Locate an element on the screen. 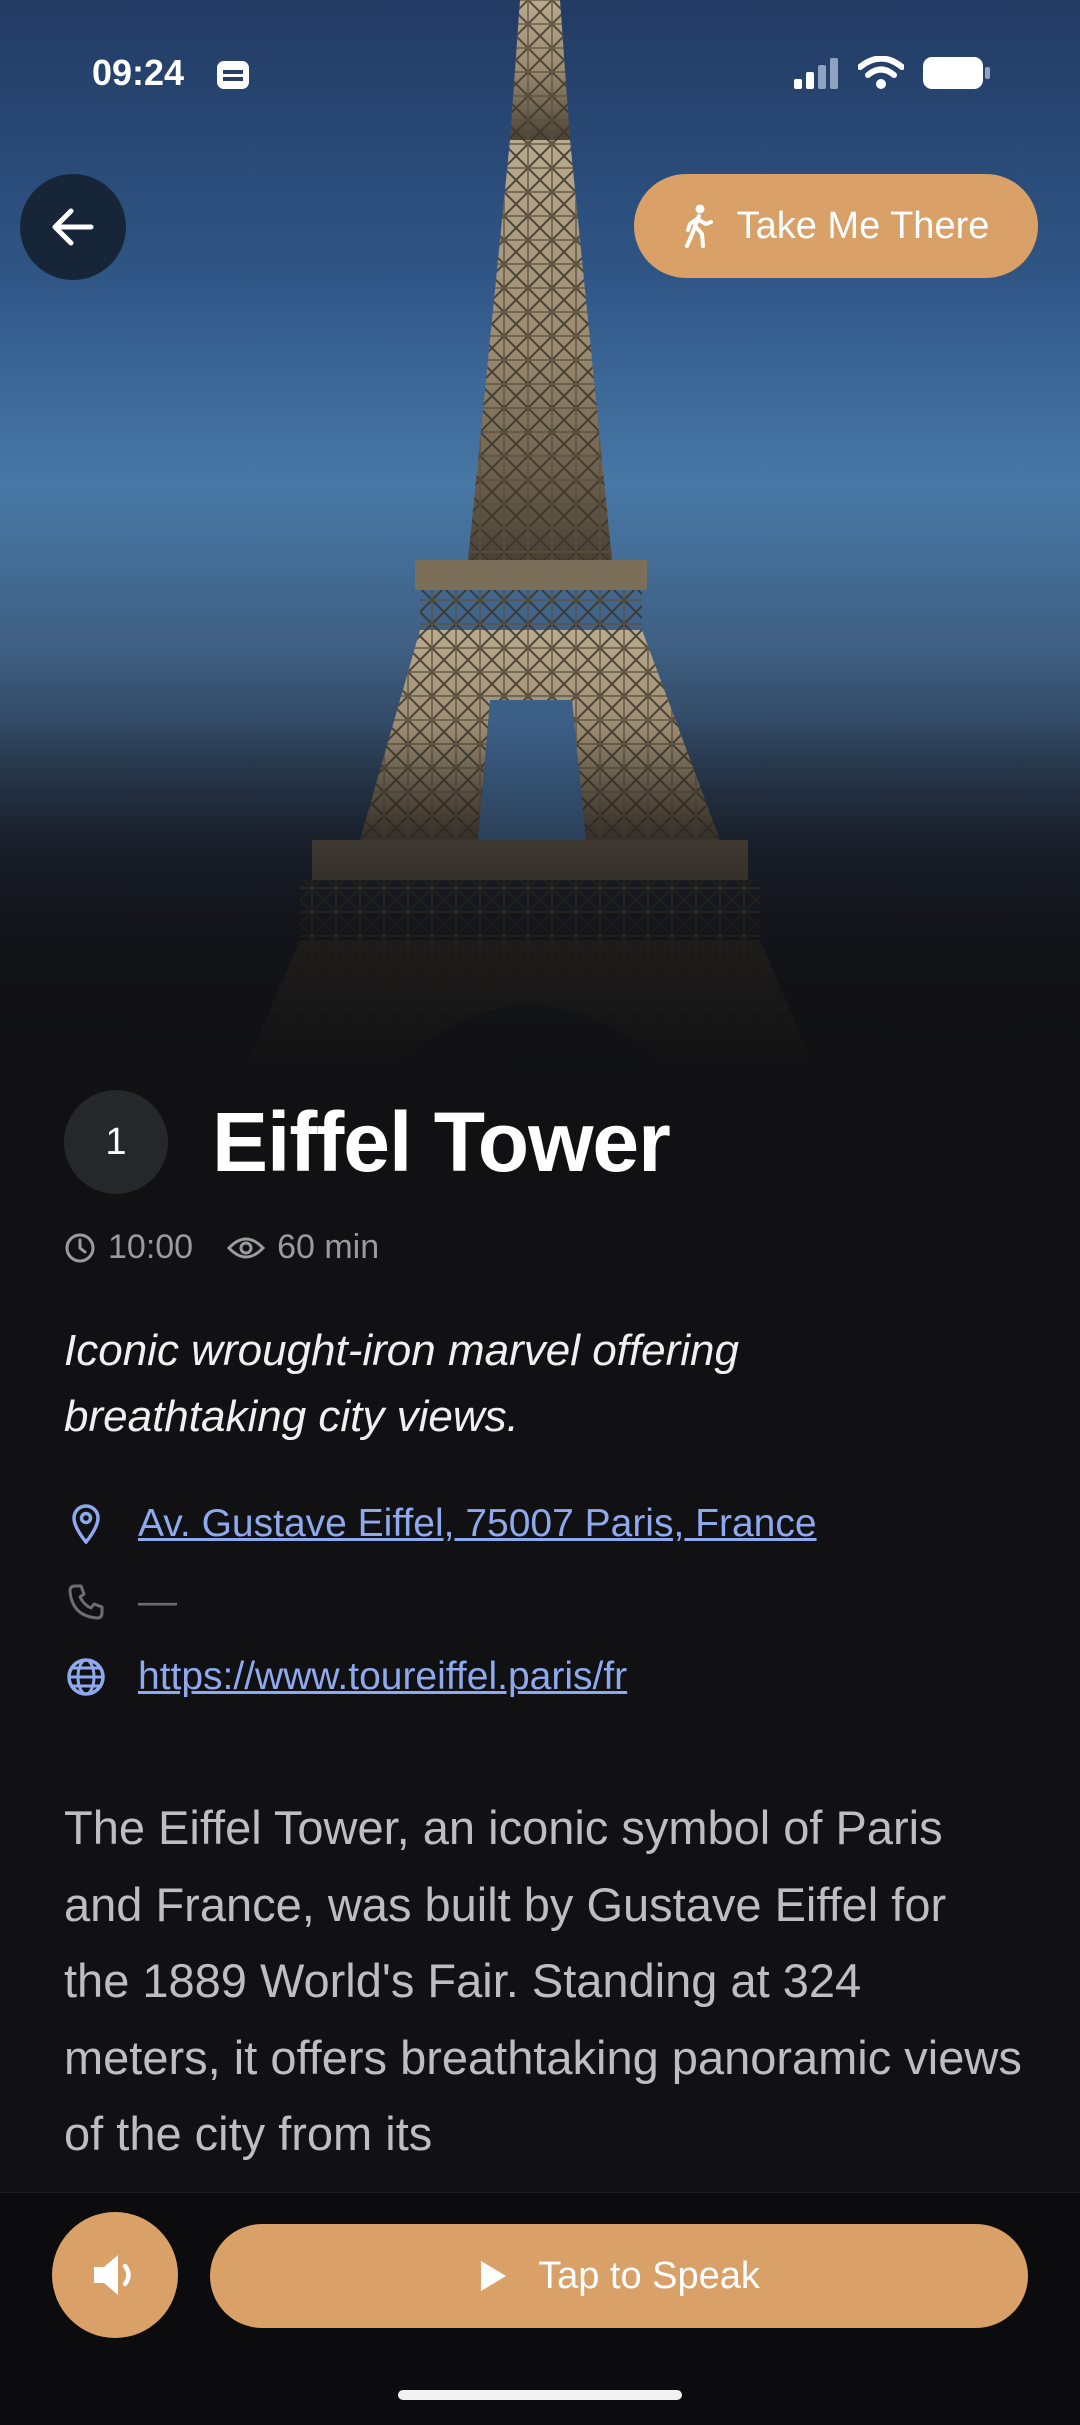  visit-time: 10:00 is located at coordinates (151, 1247).